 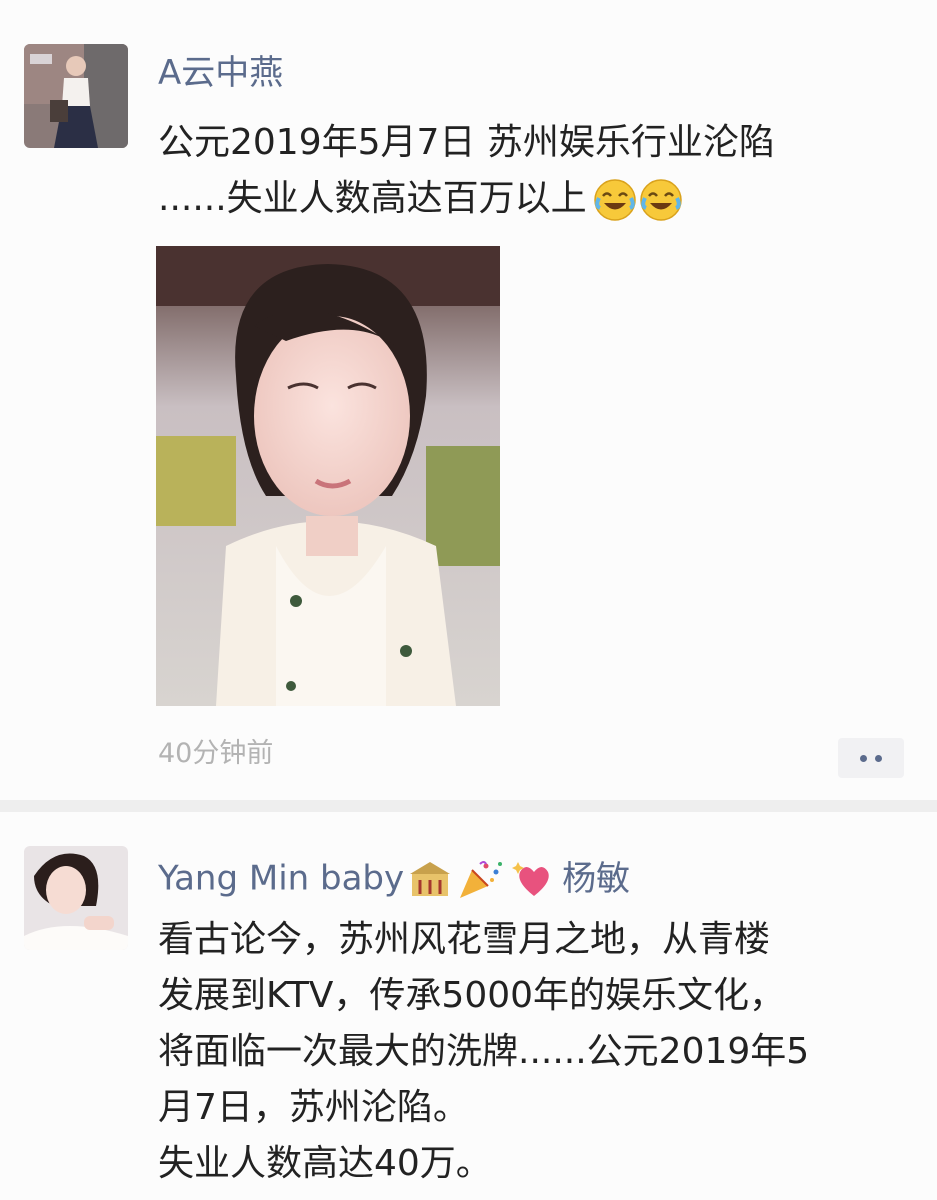 What do you see at coordinates (220, 73) in the screenshot?
I see `author-name: A云中燕` at bounding box center [220, 73].